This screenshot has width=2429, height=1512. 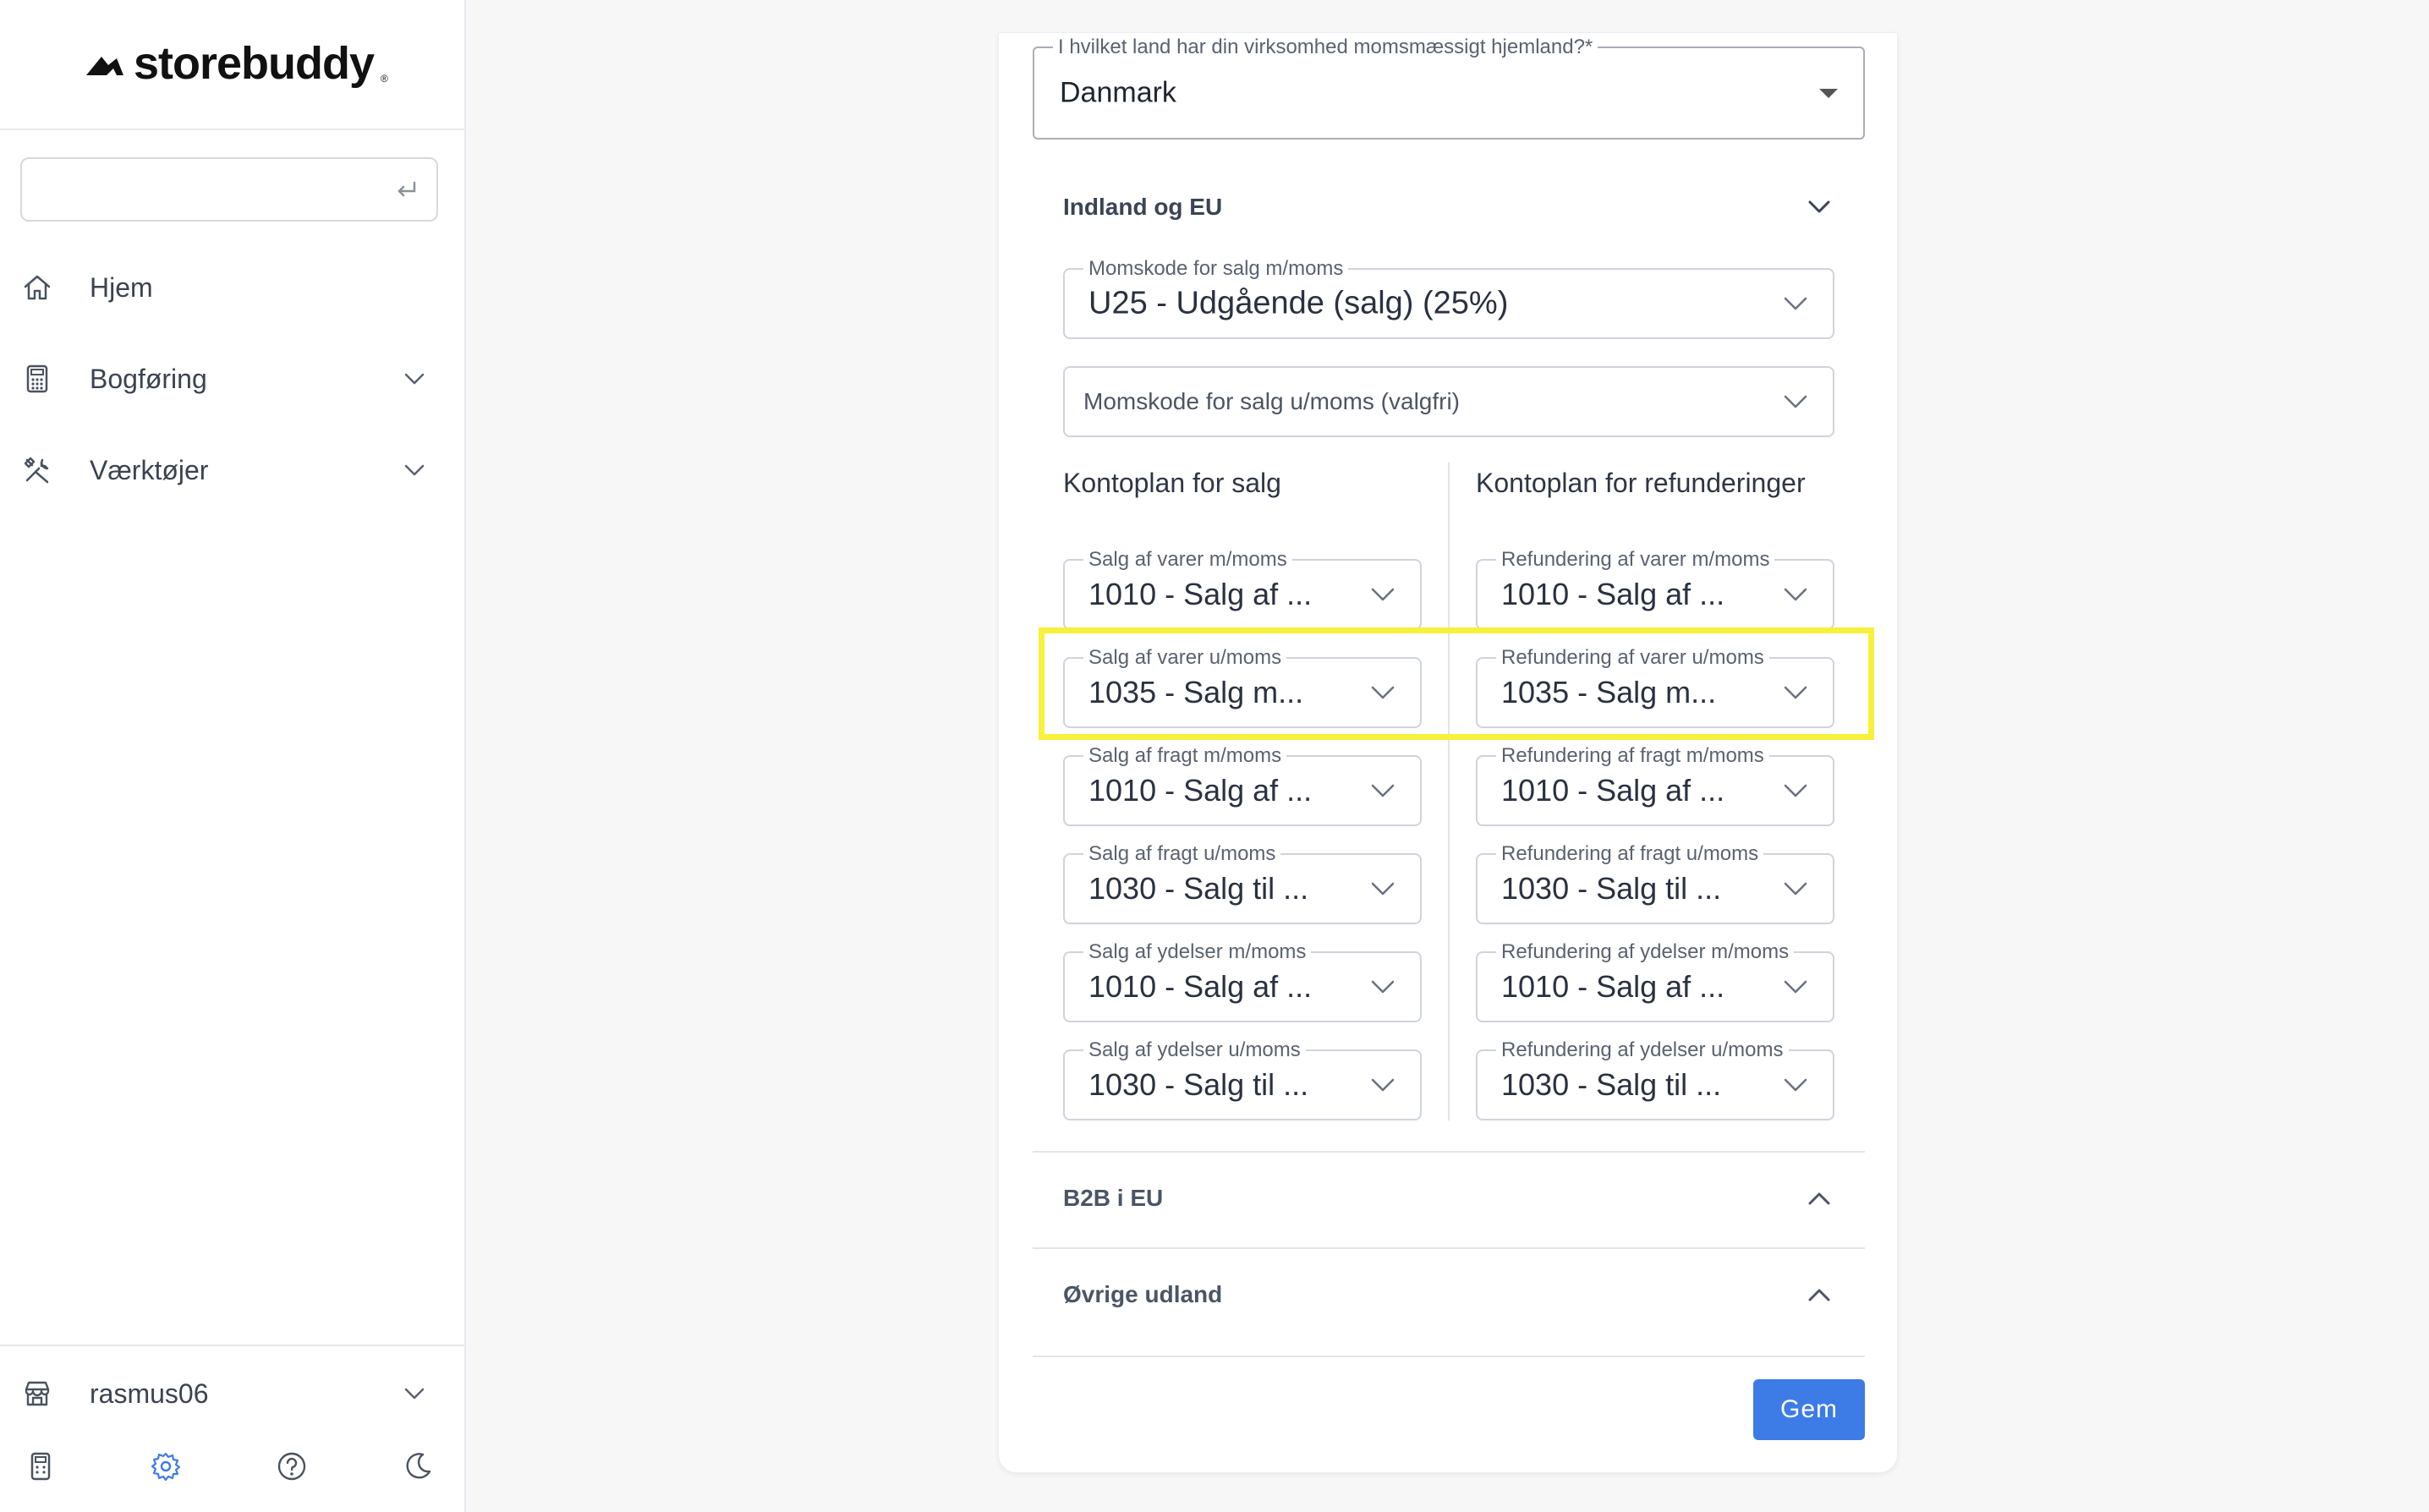 I want to click on field-label: Salg af varer u/moms, so click(x=1185, y=658).